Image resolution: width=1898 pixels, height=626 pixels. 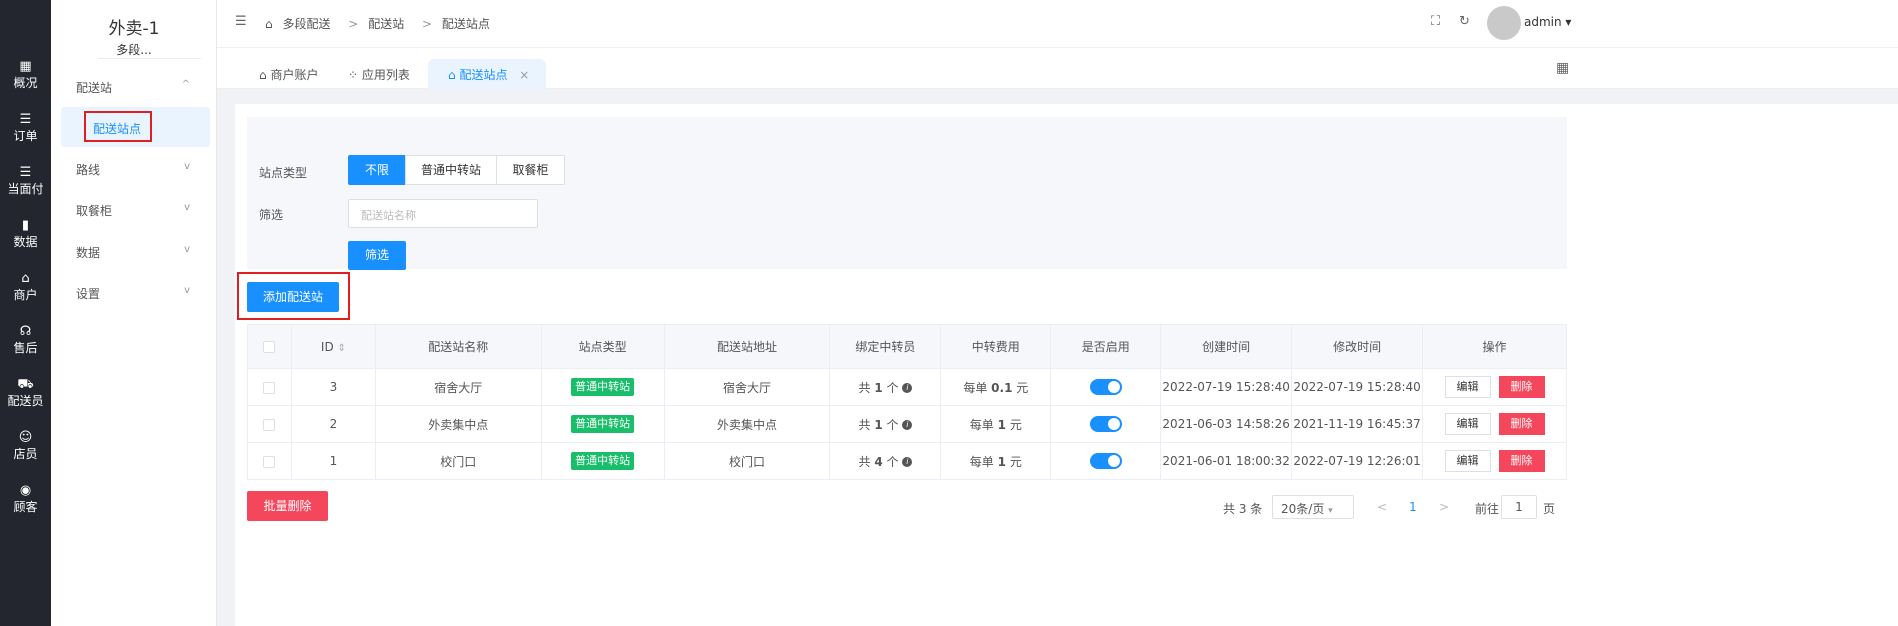 I want to click on rail-item-staff: ☺ 店员, so click(x=25, y=449).